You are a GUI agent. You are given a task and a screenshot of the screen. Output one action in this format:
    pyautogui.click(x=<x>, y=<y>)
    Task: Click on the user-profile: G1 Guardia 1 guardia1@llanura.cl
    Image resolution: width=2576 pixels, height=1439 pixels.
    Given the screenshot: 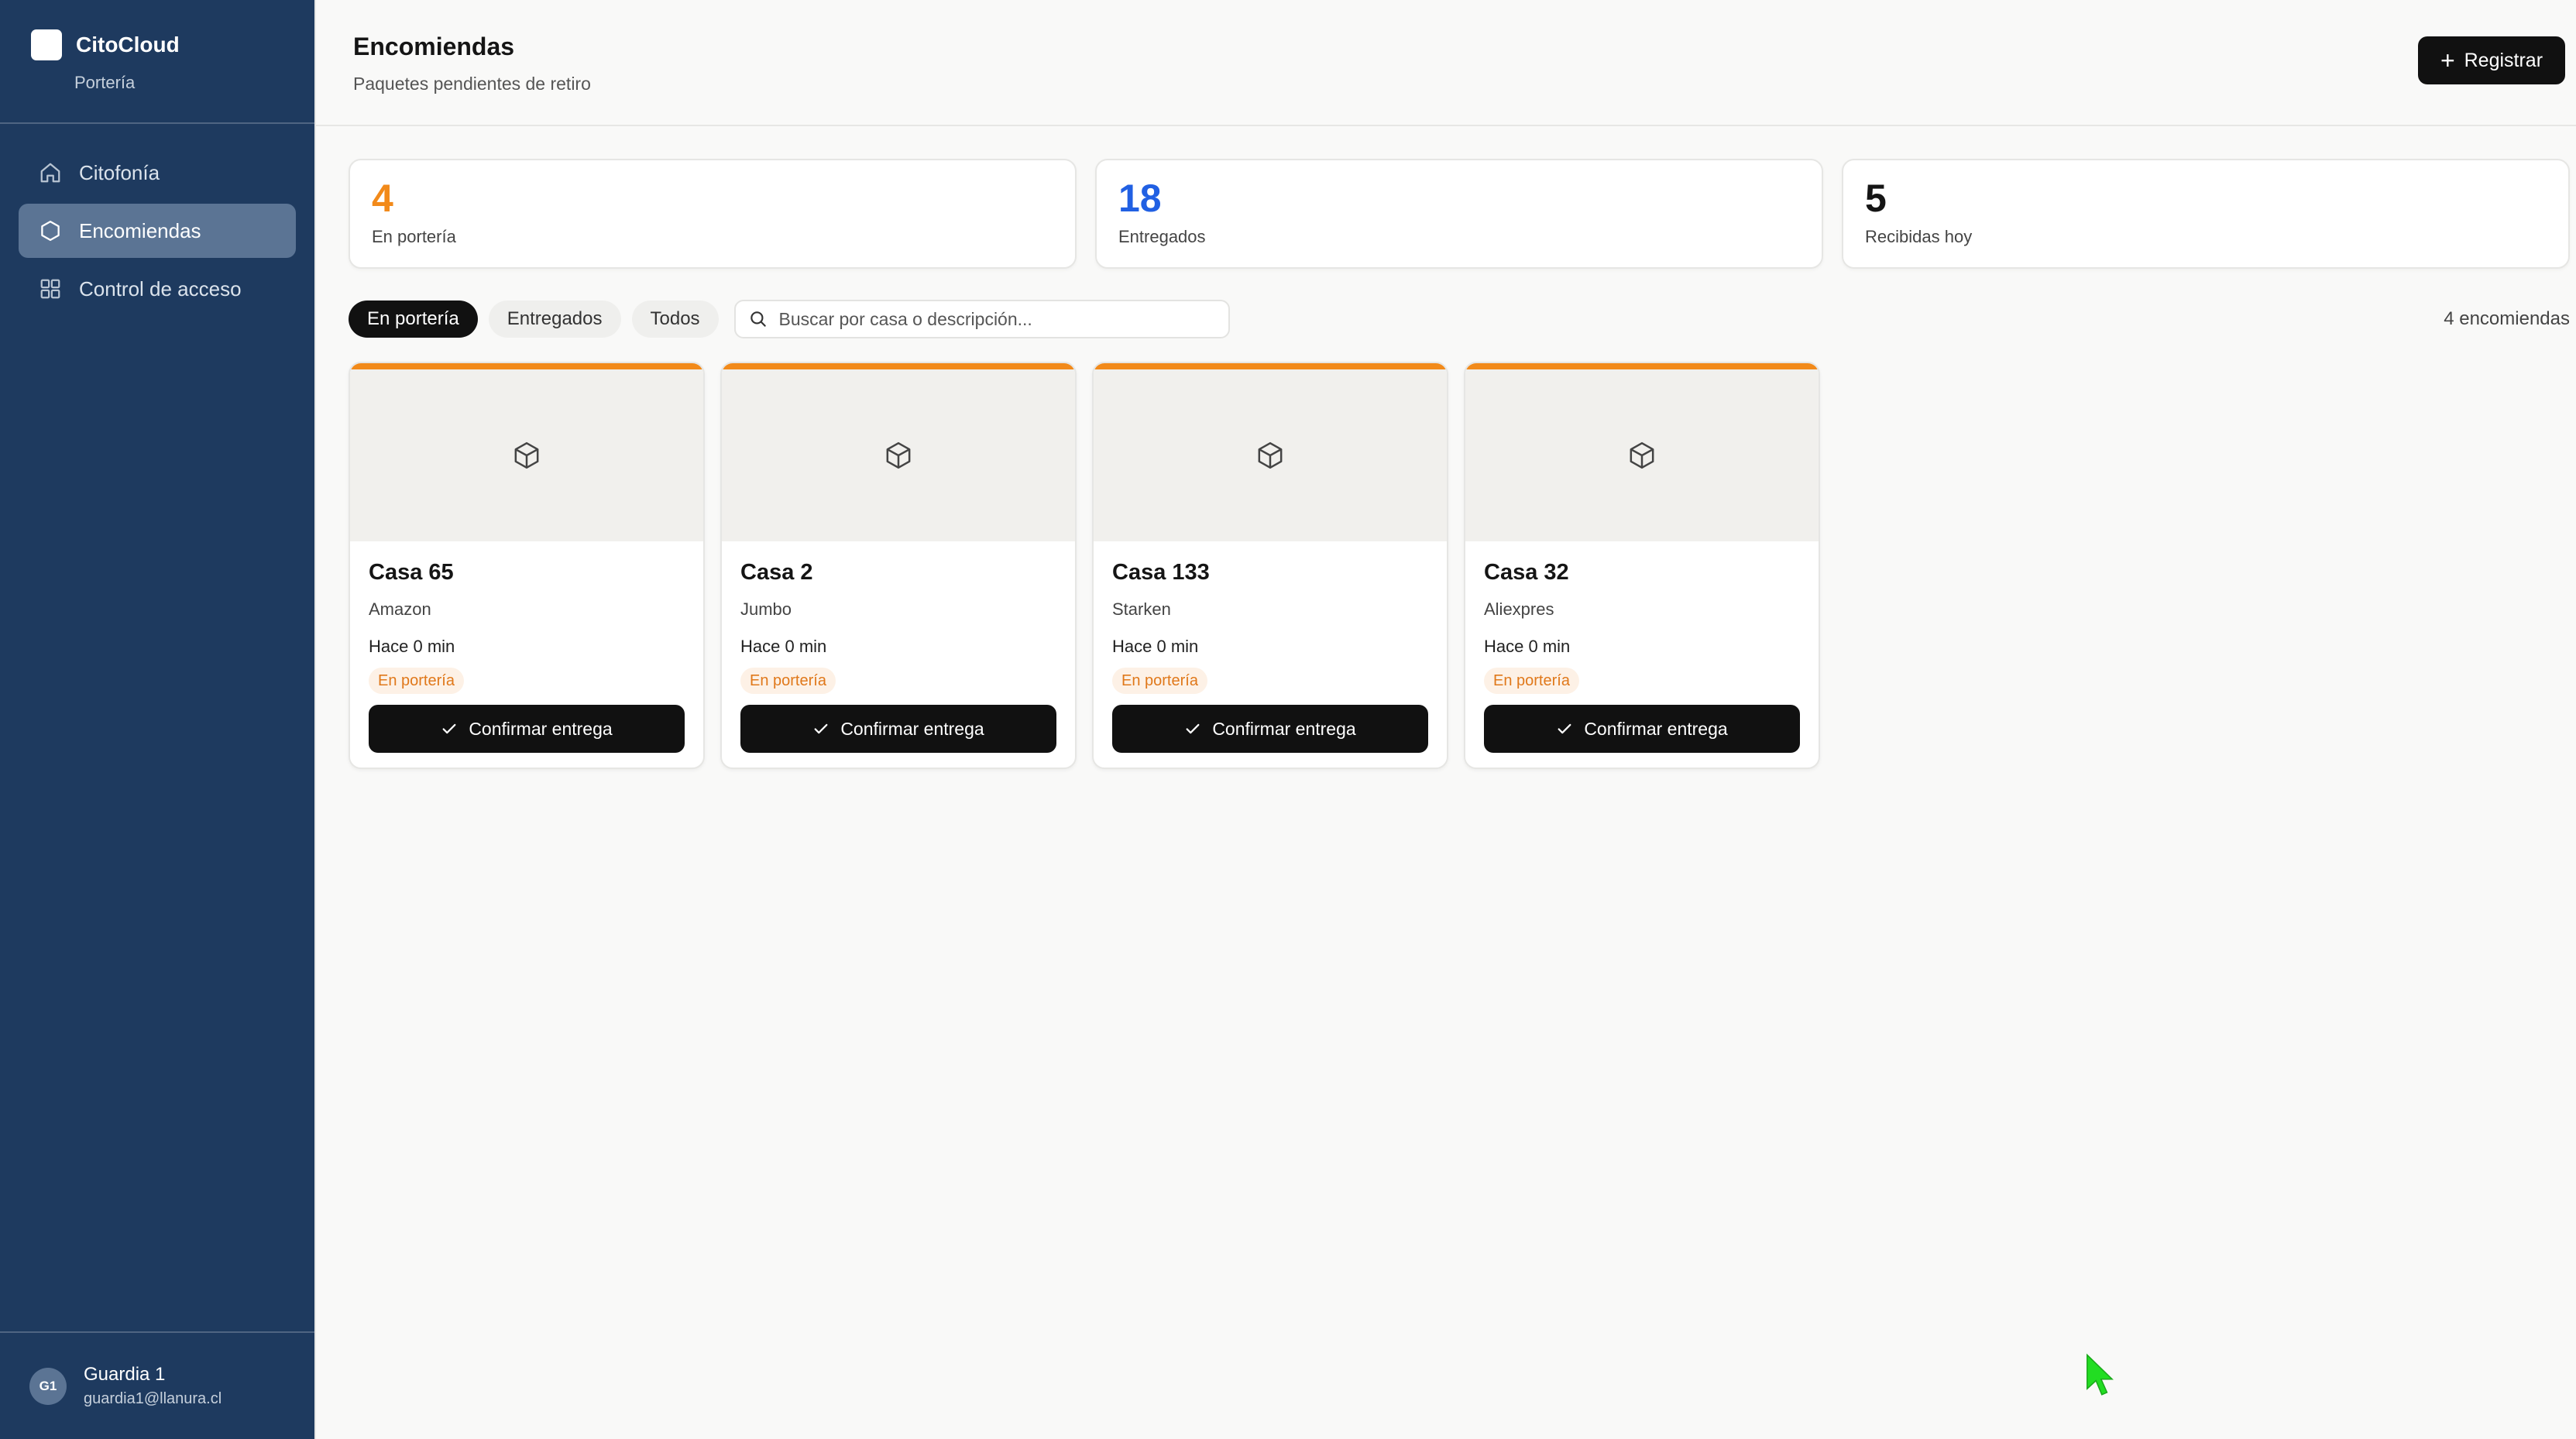 What is the action you would take?
    pyautogui.click(x=157, y=1385)
    